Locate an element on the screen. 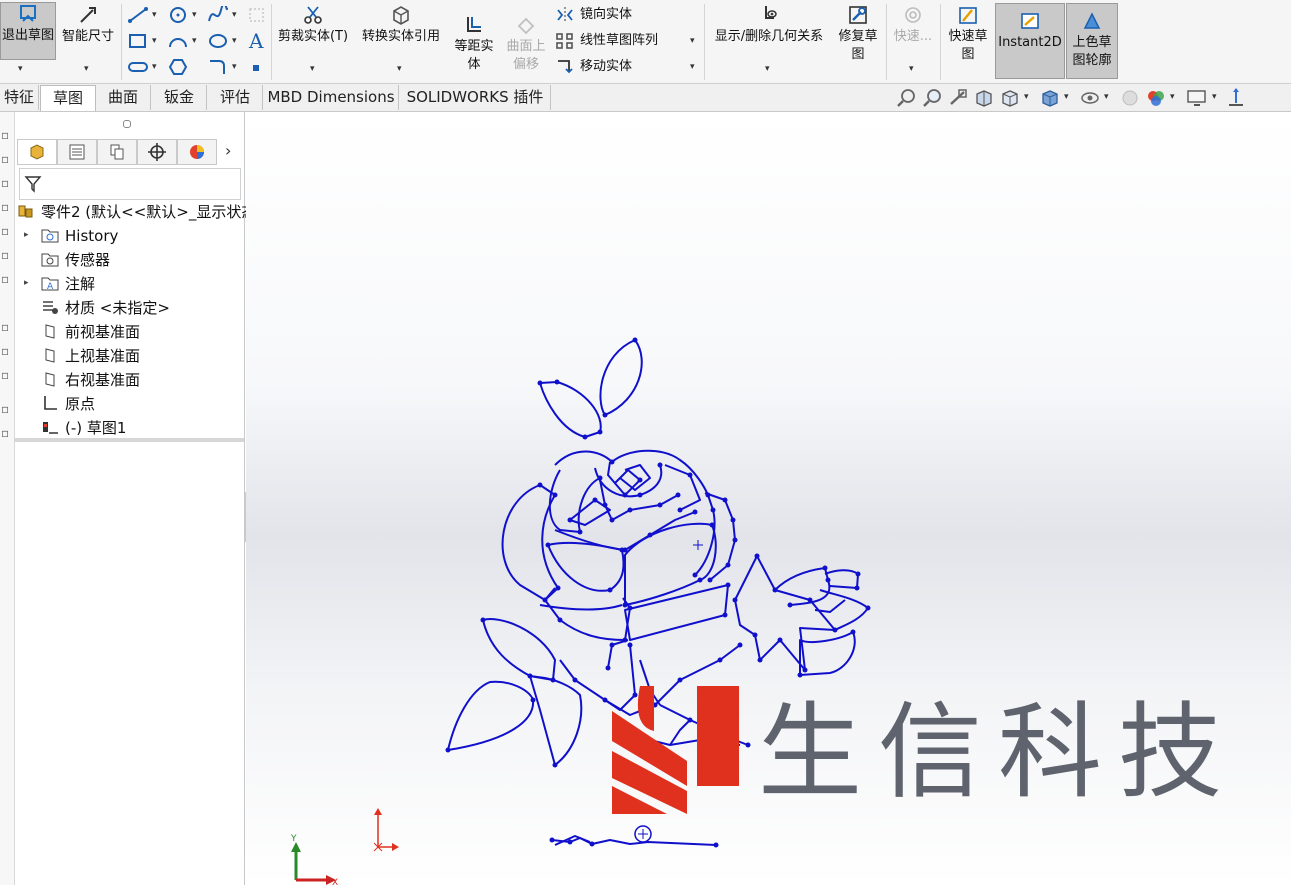 This screenshot has height=885, width=1291. crosshair-icon is located at coordinates (643, 834).